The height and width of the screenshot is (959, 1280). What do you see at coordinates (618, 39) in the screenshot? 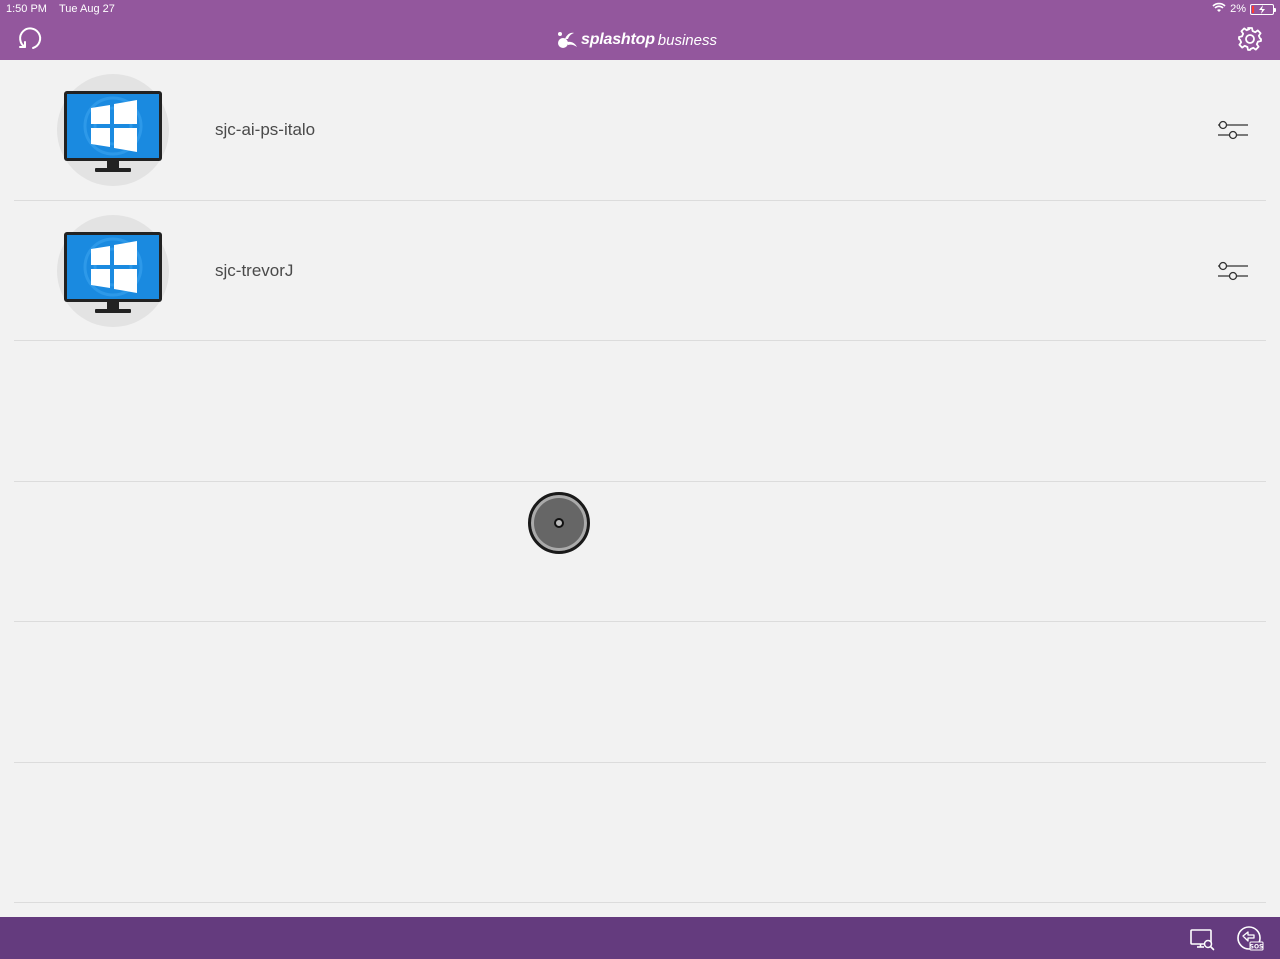
I see `logo-brand: splashtop` at bounding box center [618, 39].